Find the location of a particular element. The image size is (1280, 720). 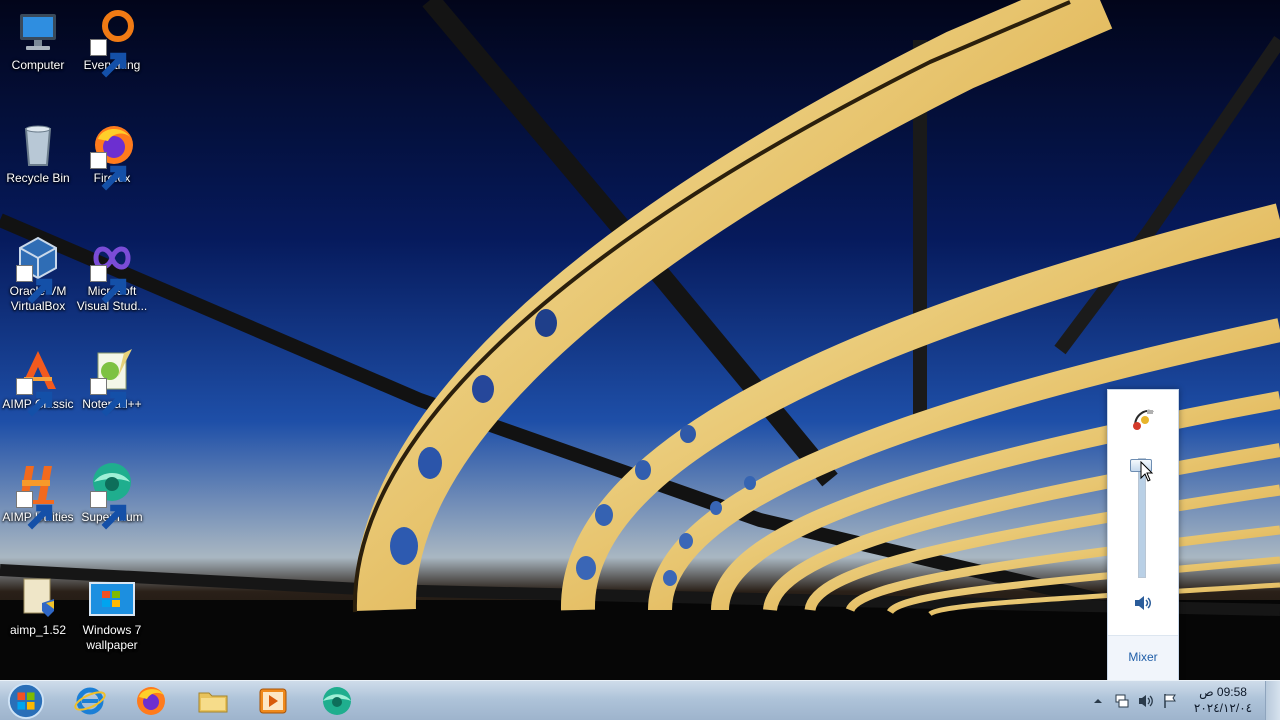

clock-time: 09:58 ص is located at coordinates (1223, 692).